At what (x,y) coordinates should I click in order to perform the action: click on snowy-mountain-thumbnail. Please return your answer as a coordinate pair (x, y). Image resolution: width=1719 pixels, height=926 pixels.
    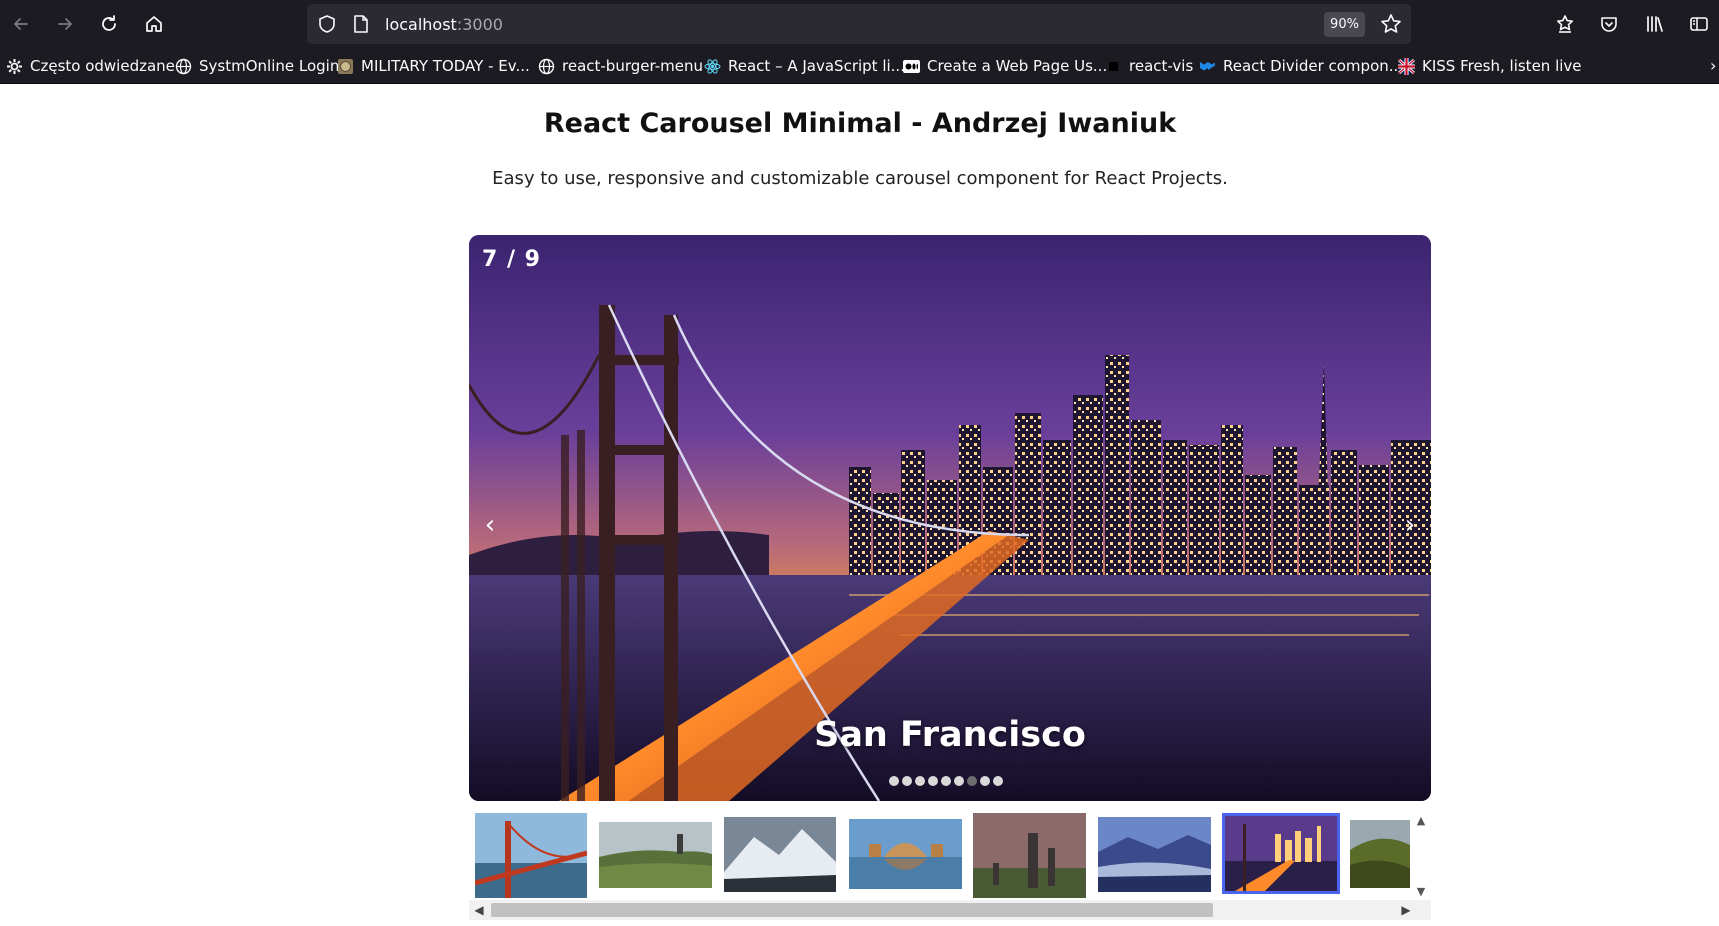
    Looking at the image, I should click on (780, 854).